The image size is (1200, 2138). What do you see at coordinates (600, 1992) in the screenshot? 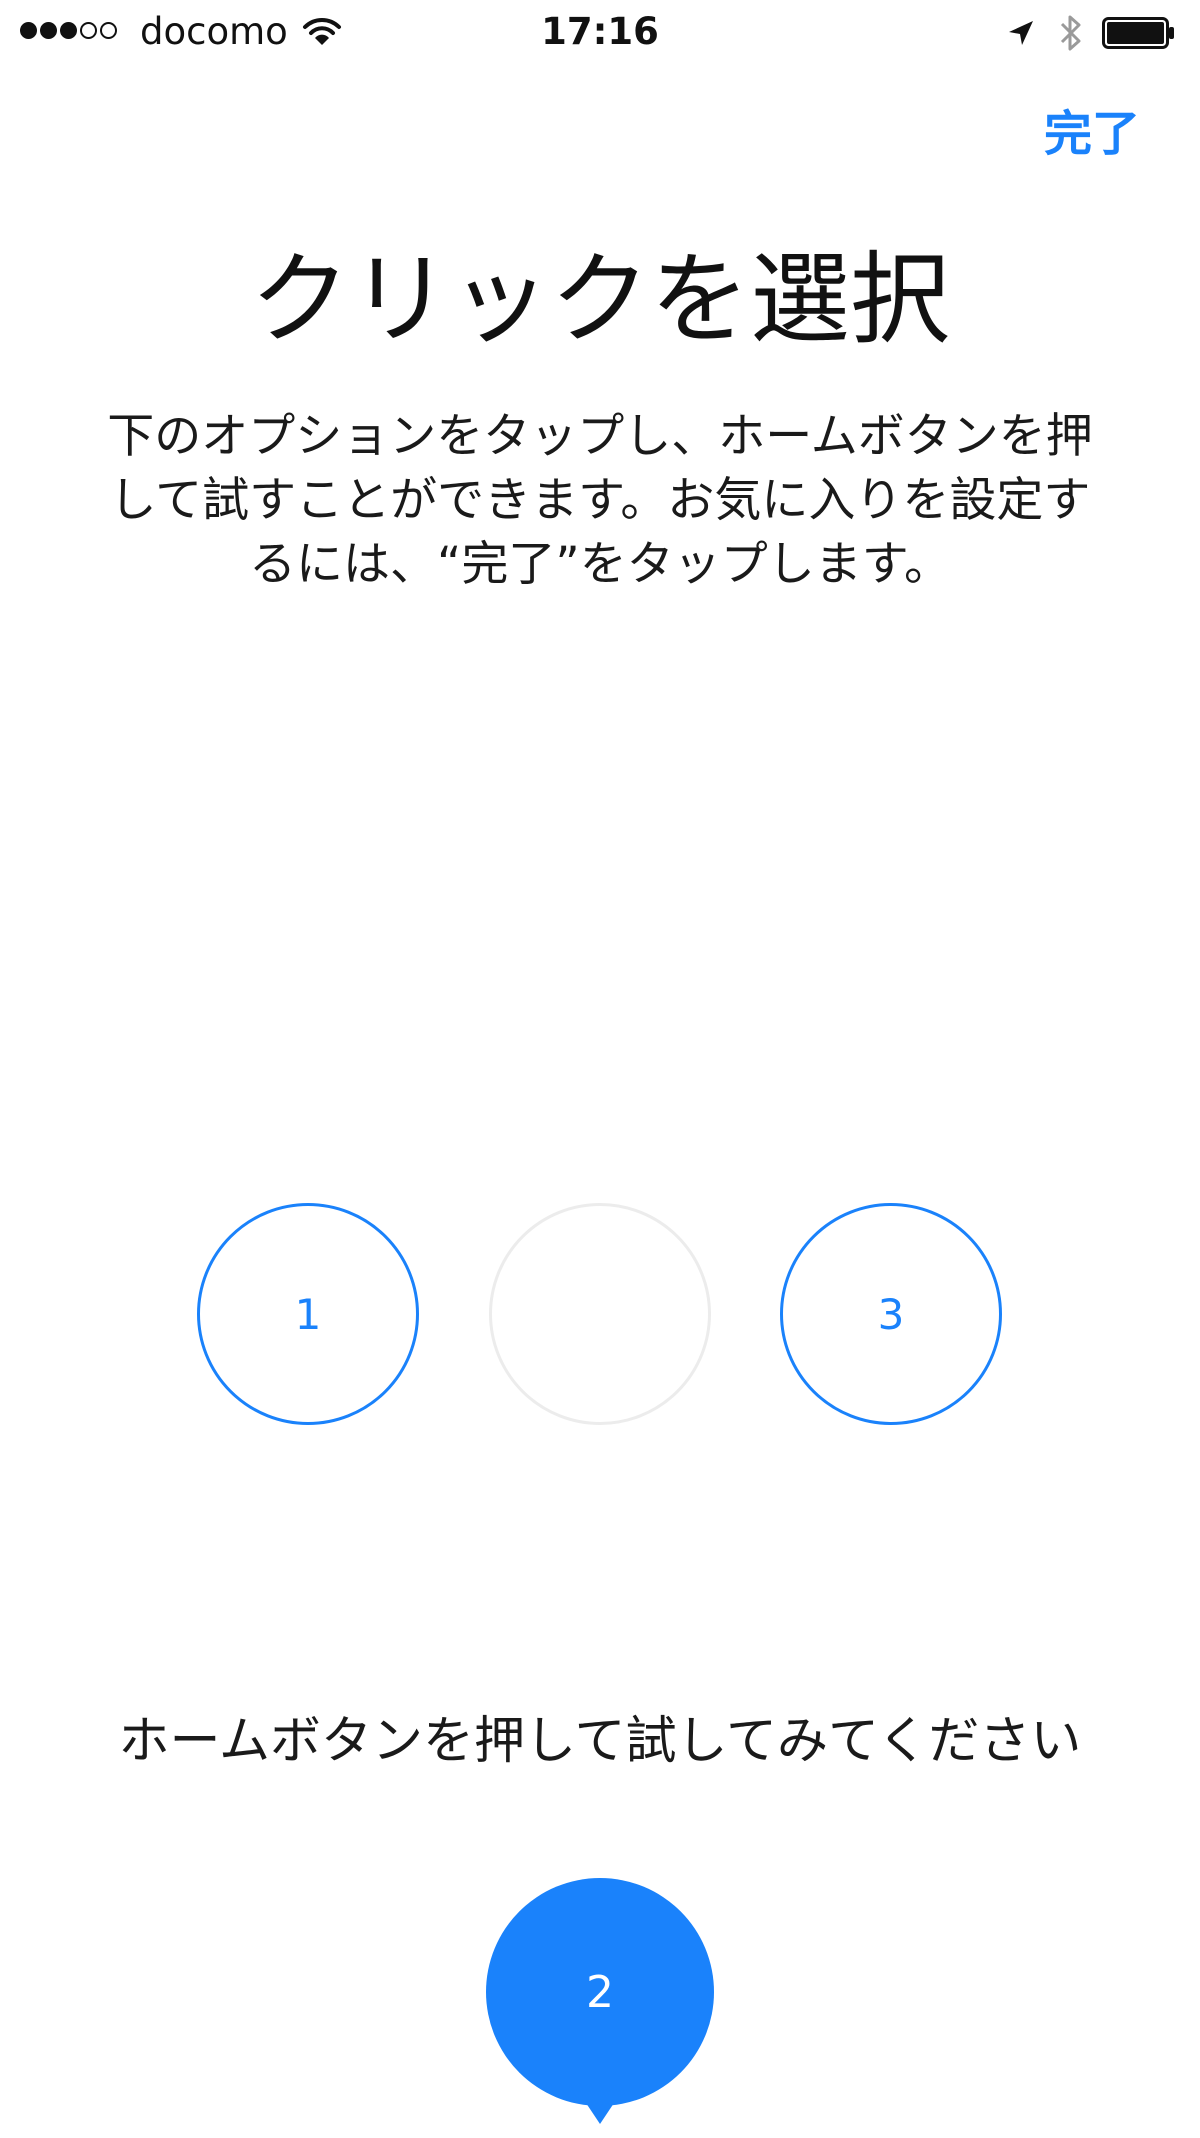
I see `selected-option-bubble: 2` at bounding box center [600, 1992].